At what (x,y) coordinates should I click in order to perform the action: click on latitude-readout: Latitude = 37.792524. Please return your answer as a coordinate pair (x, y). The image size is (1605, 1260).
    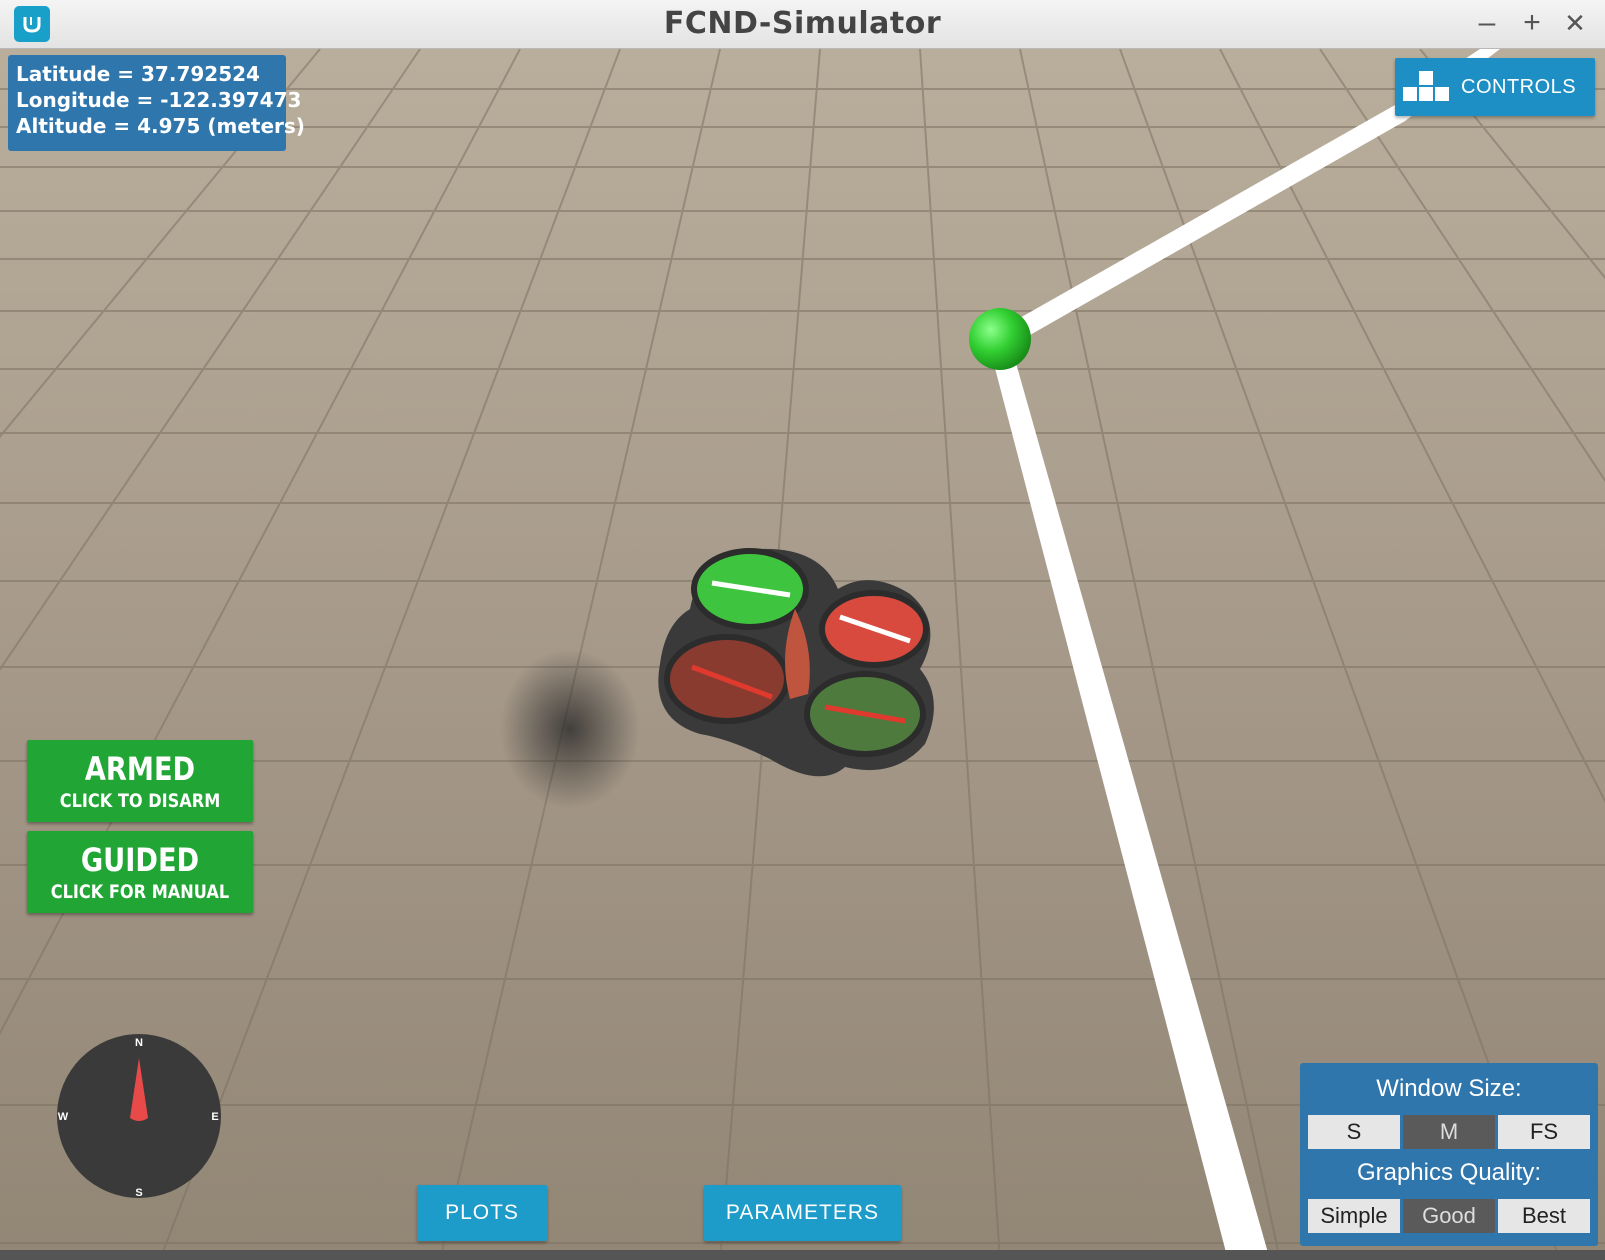
    Looking at the image, I should click on (138, 74).